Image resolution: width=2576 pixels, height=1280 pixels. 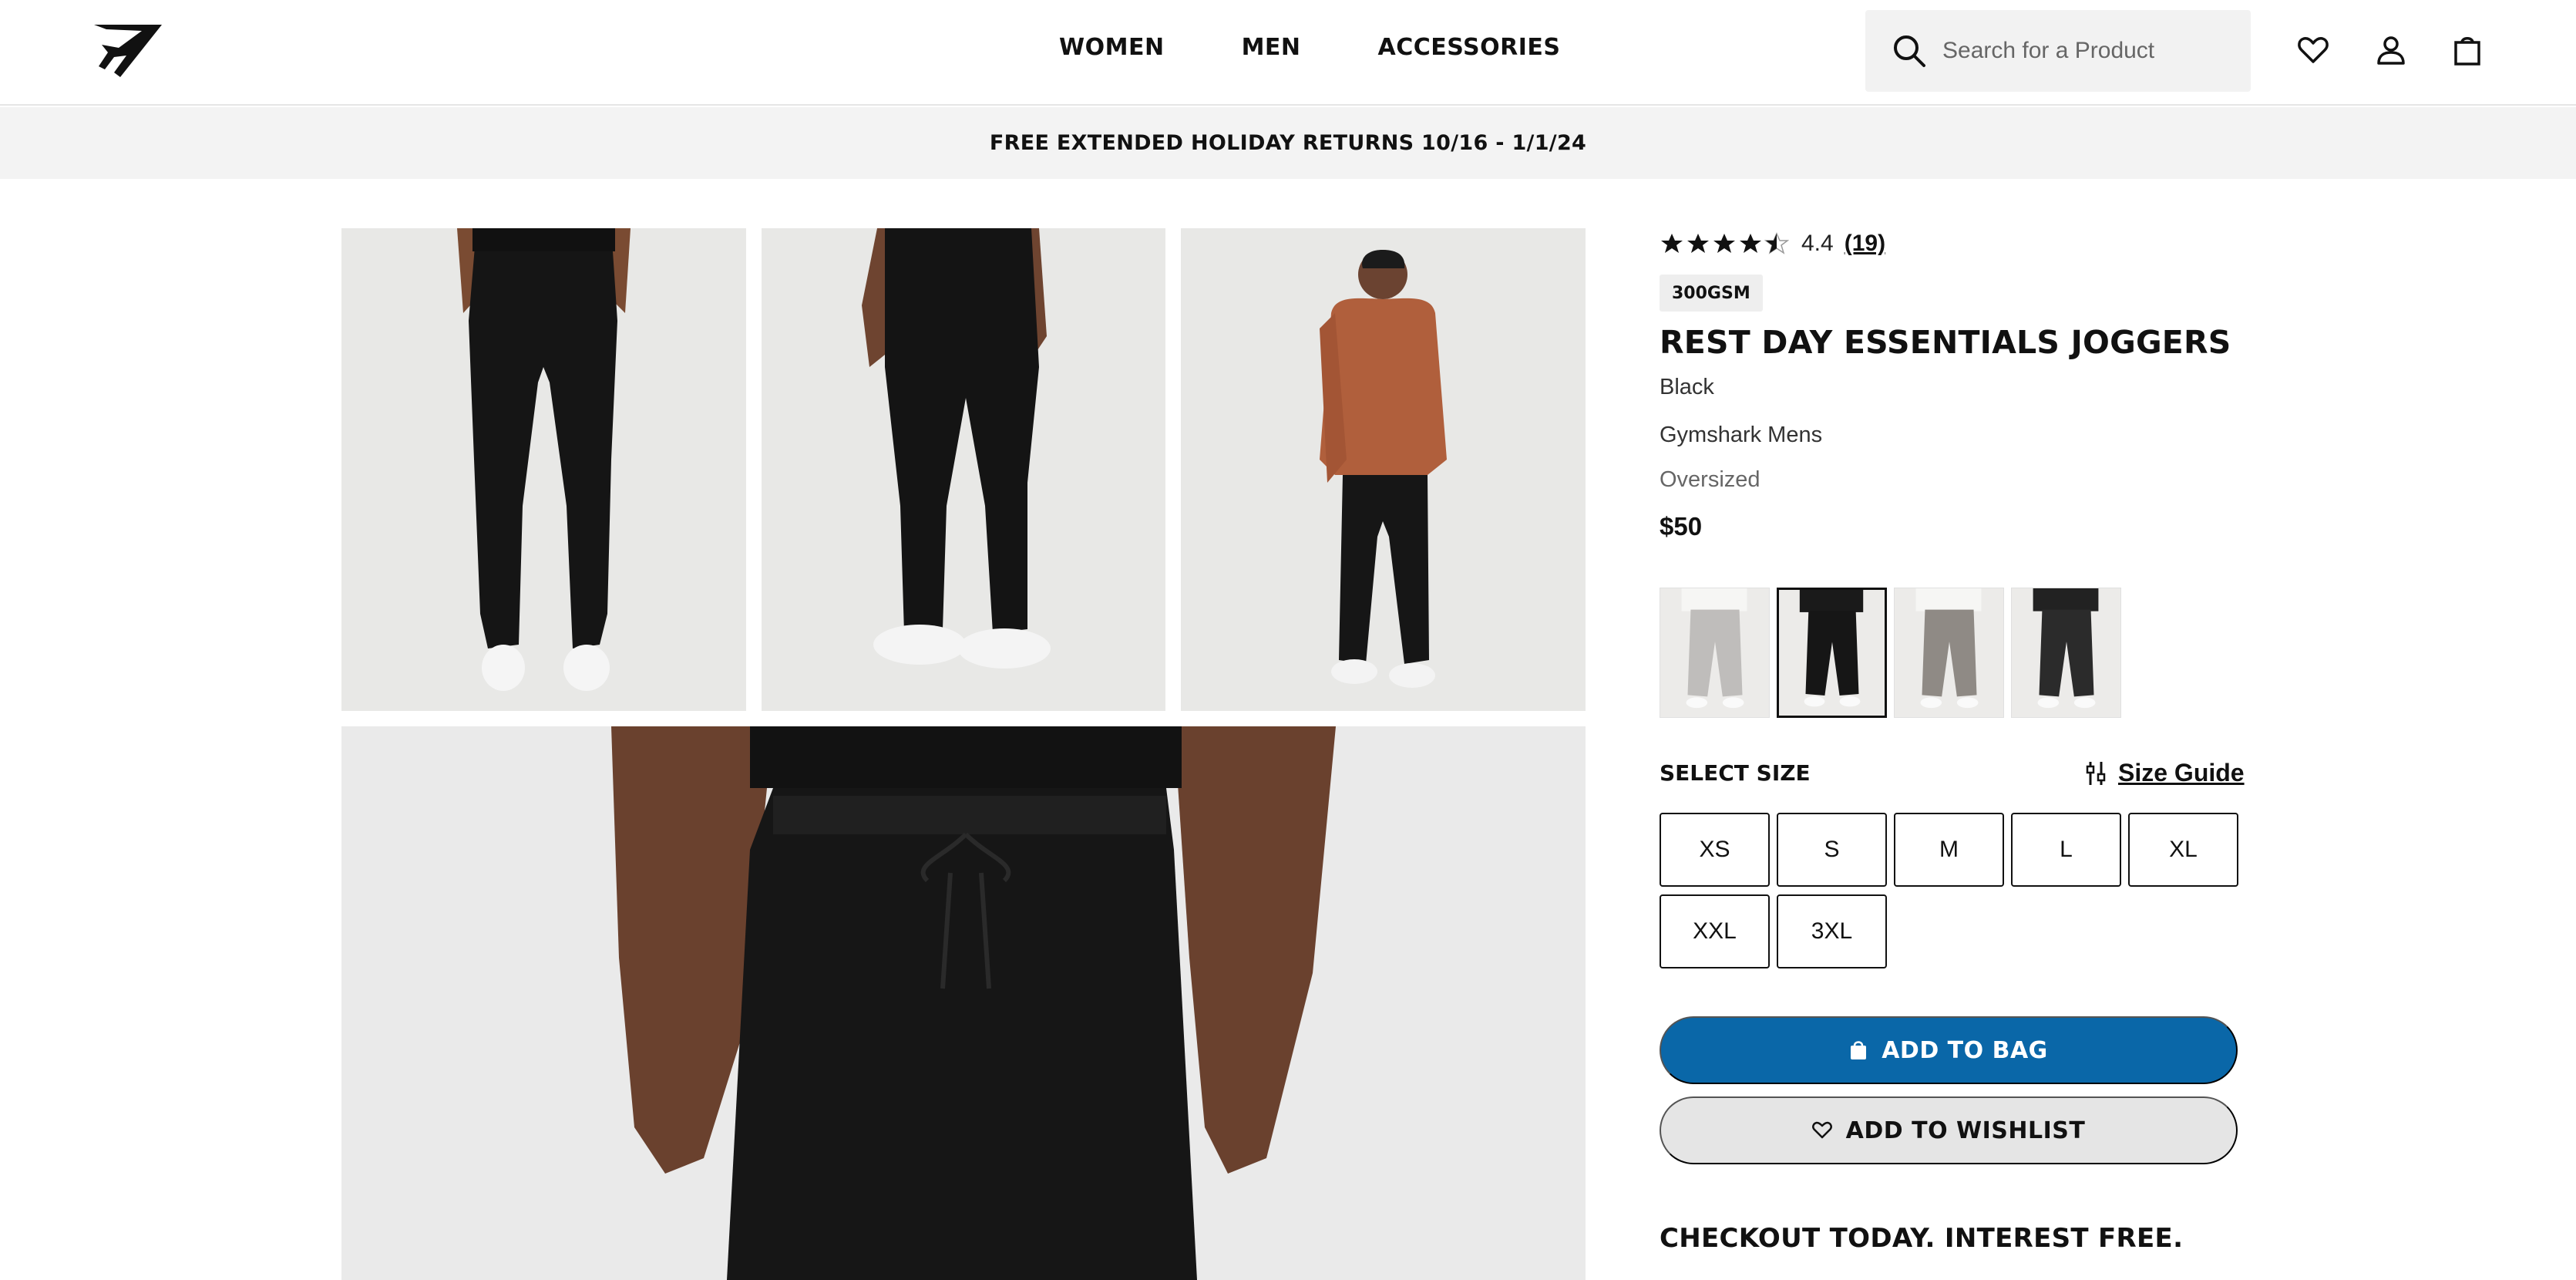 What do you see at coordinates (543, 469) in the screenshot?
I see `product-image-back-view` at bounding box center [543, 469].